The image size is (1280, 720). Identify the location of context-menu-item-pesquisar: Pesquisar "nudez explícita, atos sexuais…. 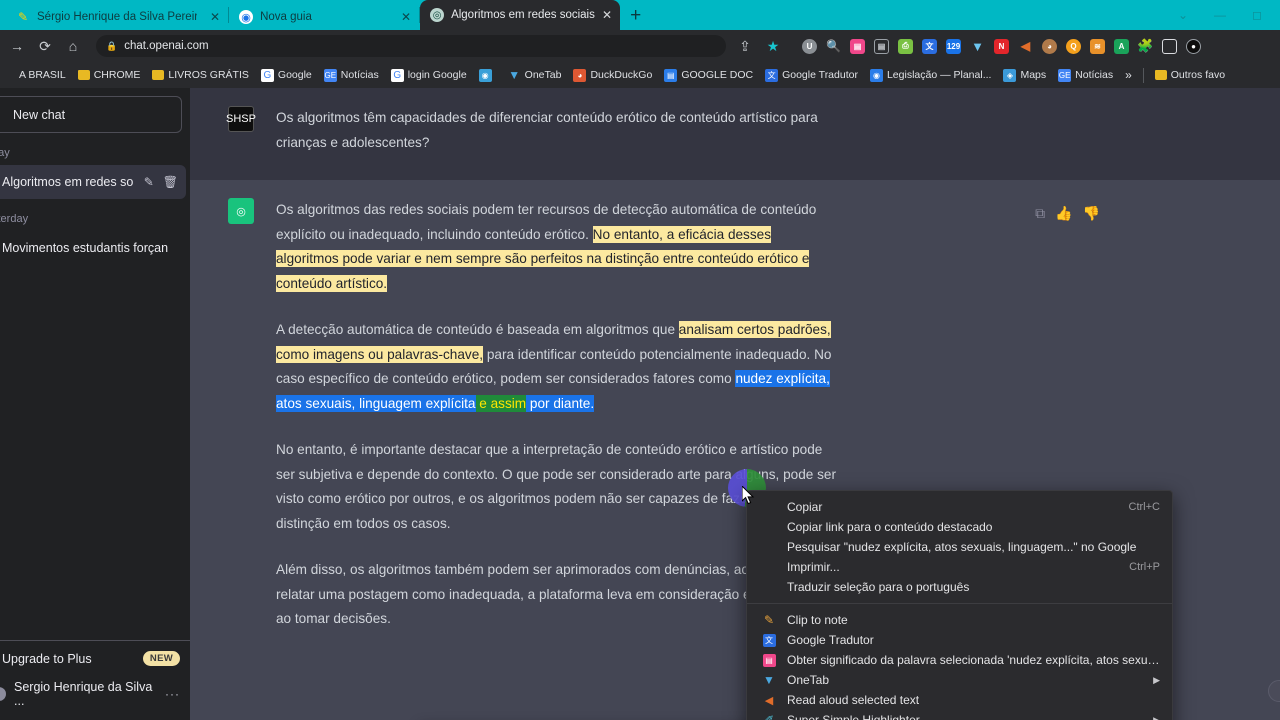
(959, 547).